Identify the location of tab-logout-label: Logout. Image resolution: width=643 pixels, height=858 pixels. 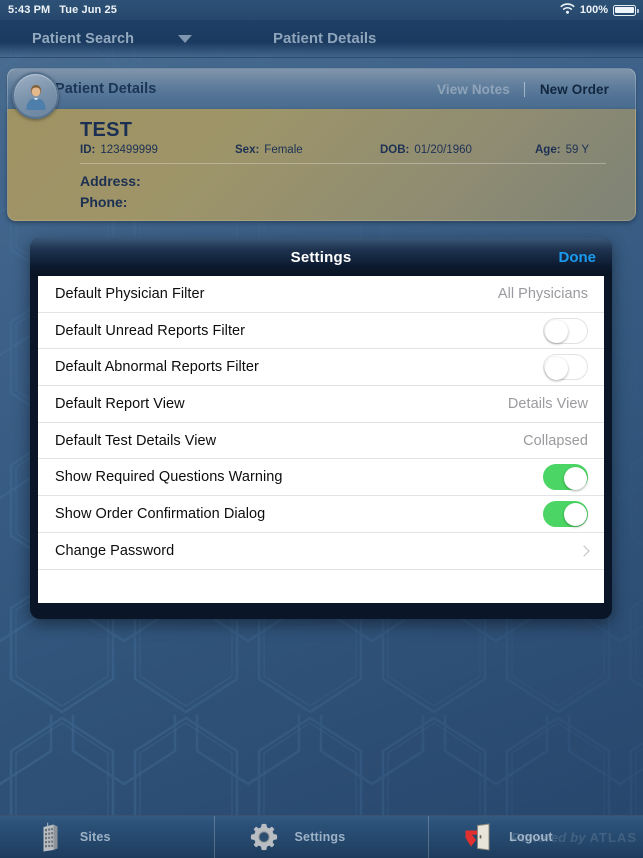
(531, 837).